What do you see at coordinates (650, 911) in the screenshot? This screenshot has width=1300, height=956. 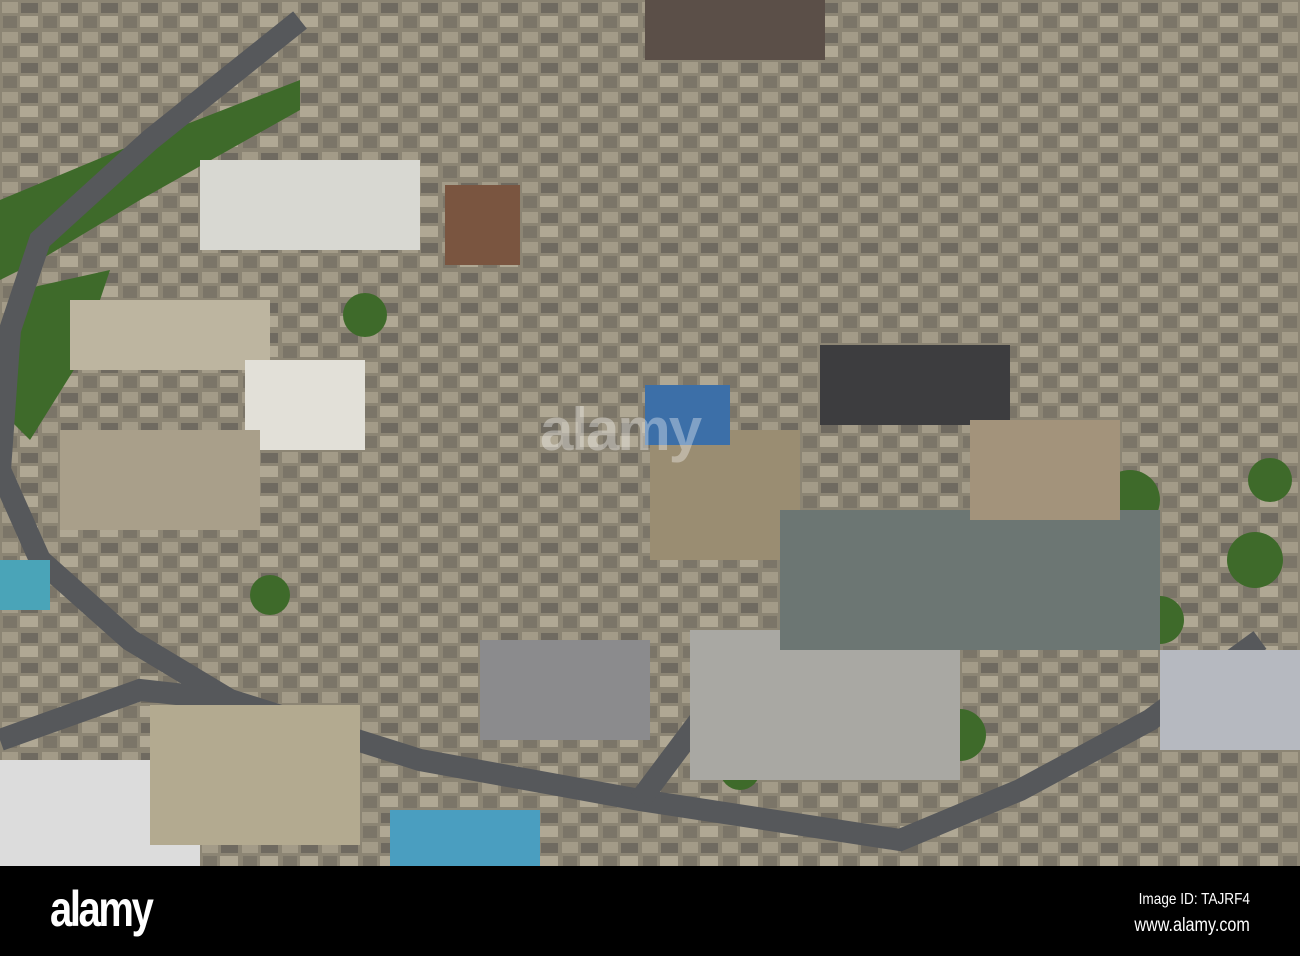 I see `stock-banner: alamy Image ID: TAJRF4 www.alamy.com` at bounding box center [650, 911].